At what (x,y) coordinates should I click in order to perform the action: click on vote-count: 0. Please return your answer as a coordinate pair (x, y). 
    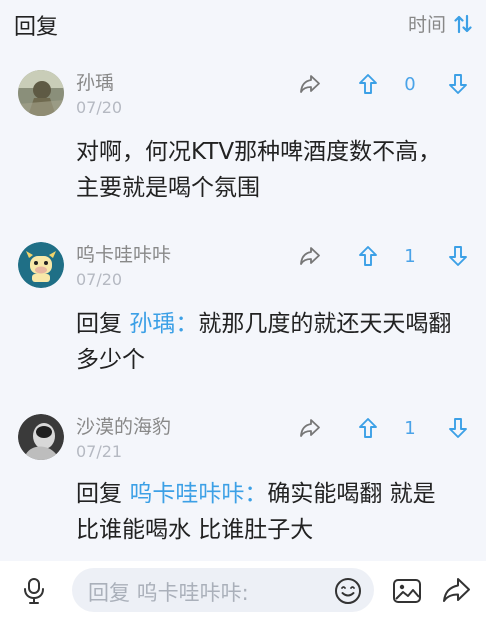
    Looking at the image, I should click on (410, 84).